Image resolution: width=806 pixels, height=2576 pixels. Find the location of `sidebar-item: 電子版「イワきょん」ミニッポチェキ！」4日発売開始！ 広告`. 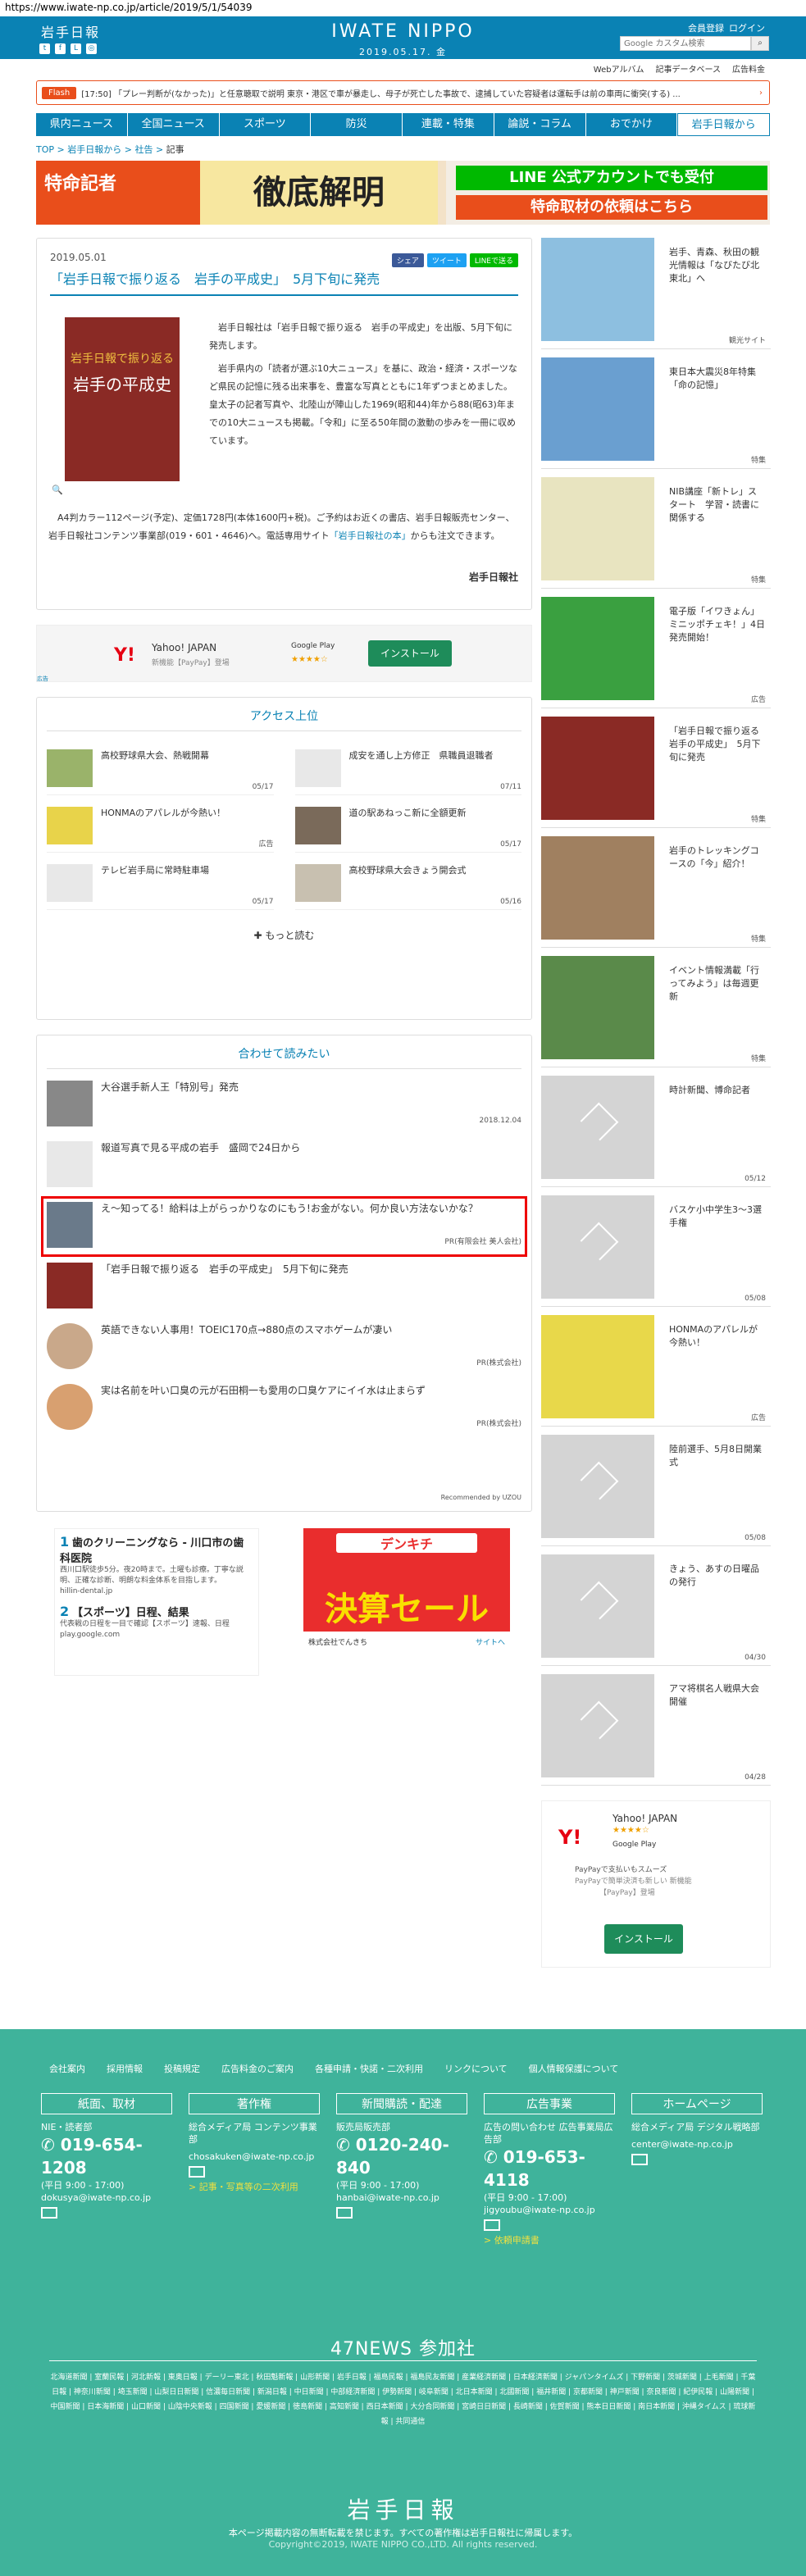

sidebar-item: 電子版「イワきょん」ミニッポチェキ！」4日発売開始！ 広告 is located at coordinates (656, 653).